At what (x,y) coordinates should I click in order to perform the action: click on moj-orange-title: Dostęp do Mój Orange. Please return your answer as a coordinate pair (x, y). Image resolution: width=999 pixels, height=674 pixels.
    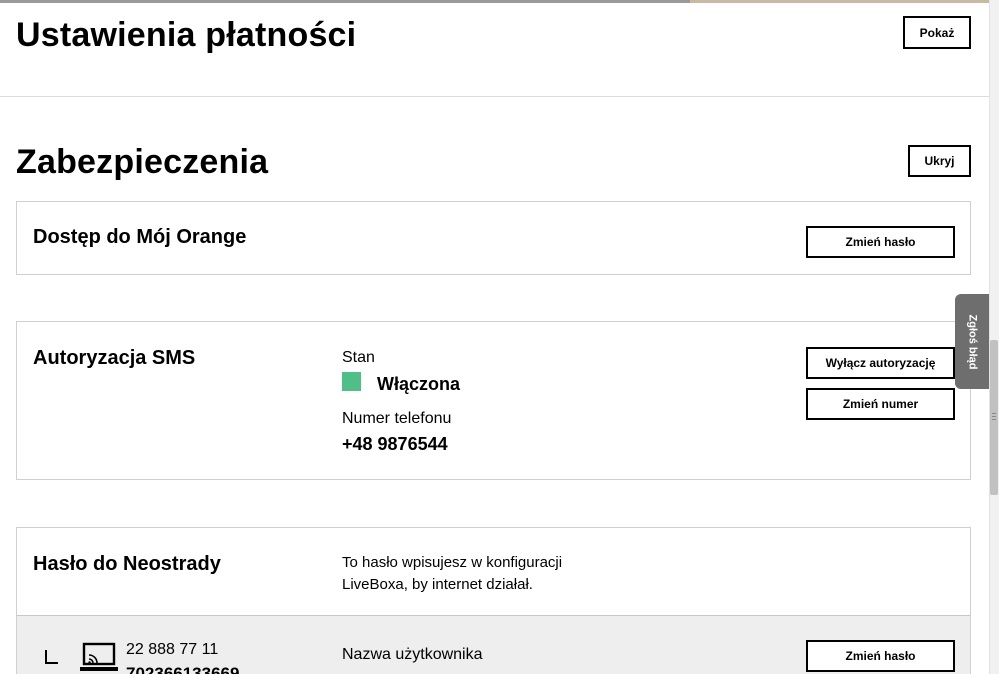
    Looking at the image, I should click on (140, 237).